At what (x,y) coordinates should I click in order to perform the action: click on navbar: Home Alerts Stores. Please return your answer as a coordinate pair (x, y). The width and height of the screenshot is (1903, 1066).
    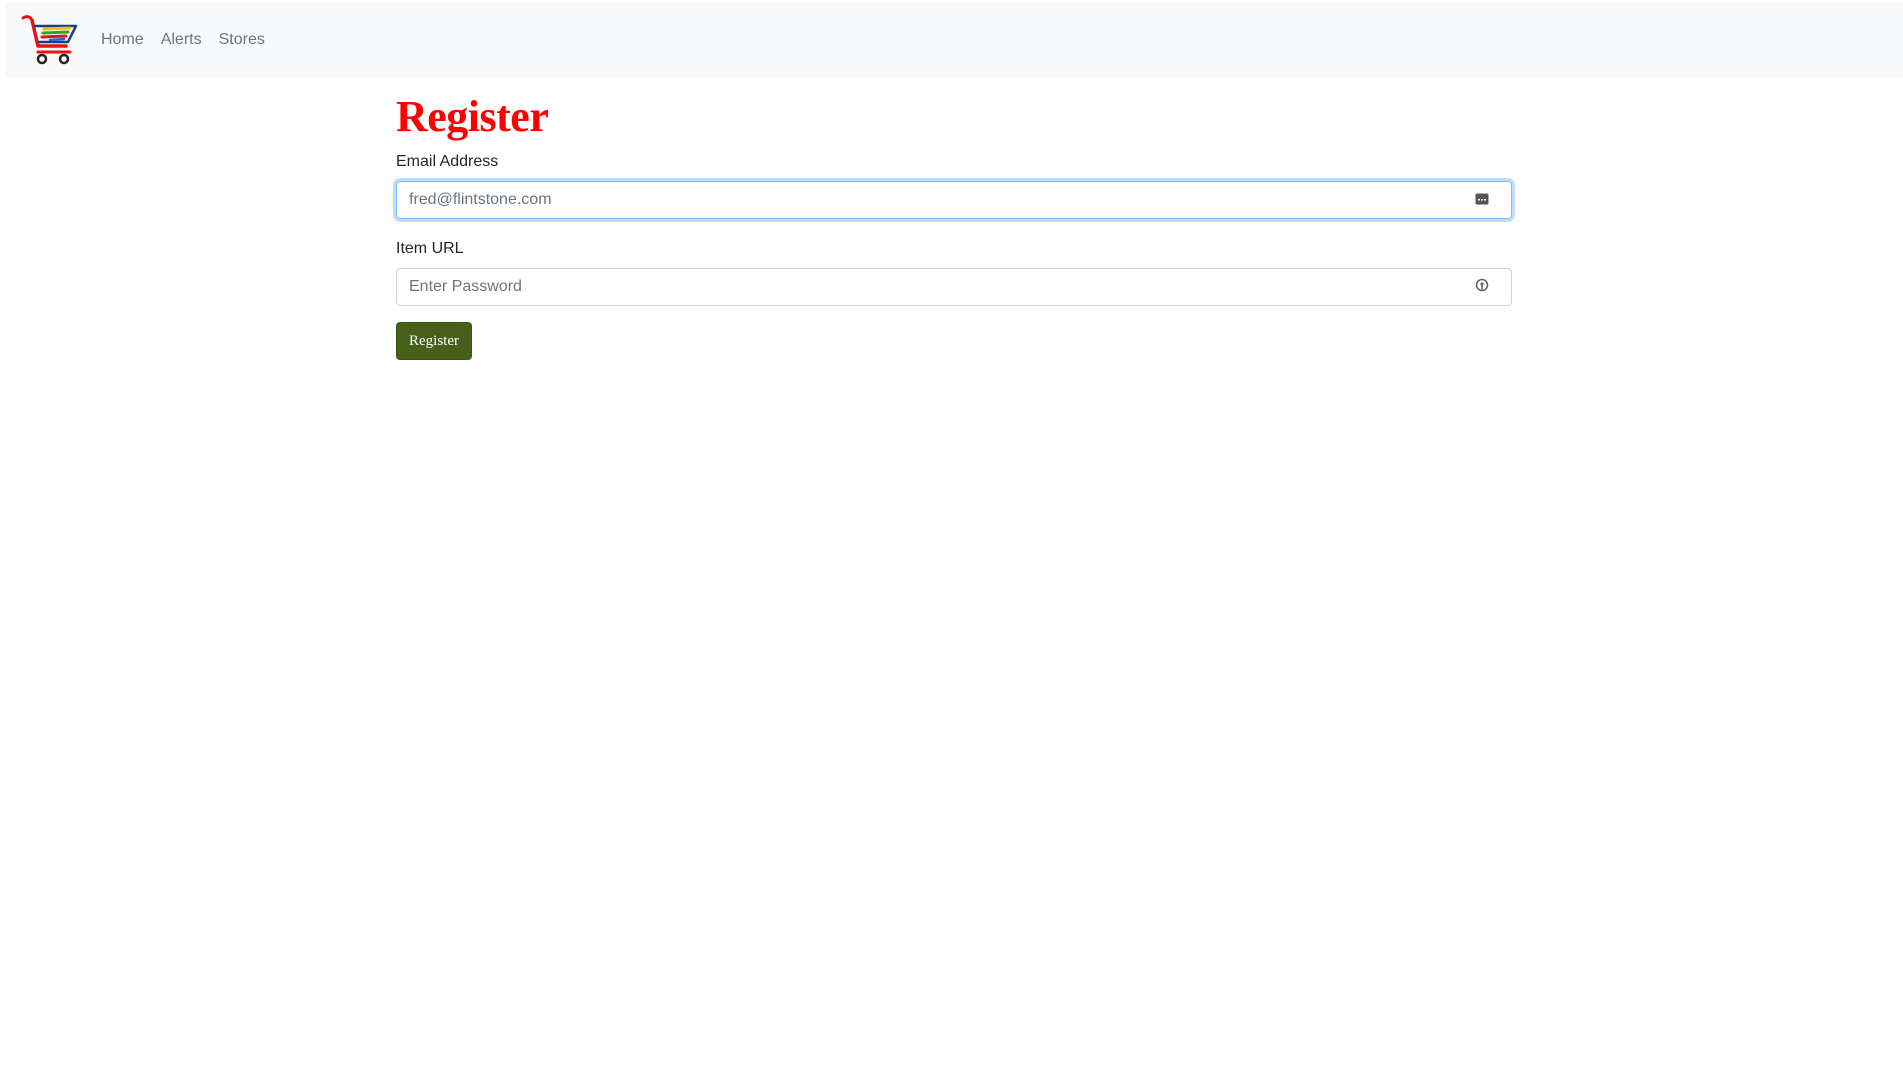
    Looking at the image, I should click on (954, 40).